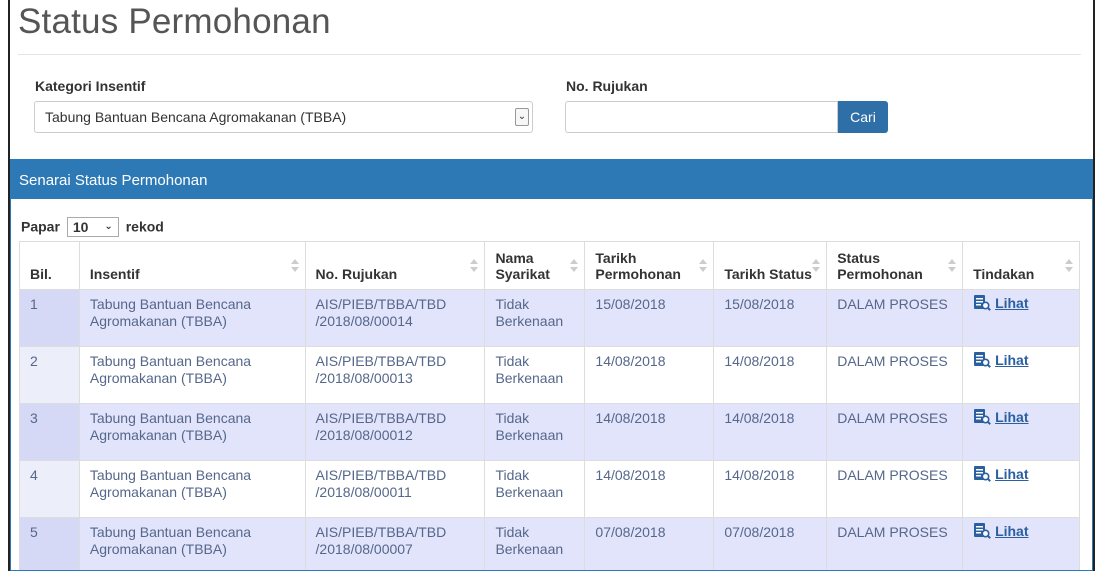 The height and width of the screenshot is (571, 1095). I want to click on cell-bil: 3, so click(49, 432).